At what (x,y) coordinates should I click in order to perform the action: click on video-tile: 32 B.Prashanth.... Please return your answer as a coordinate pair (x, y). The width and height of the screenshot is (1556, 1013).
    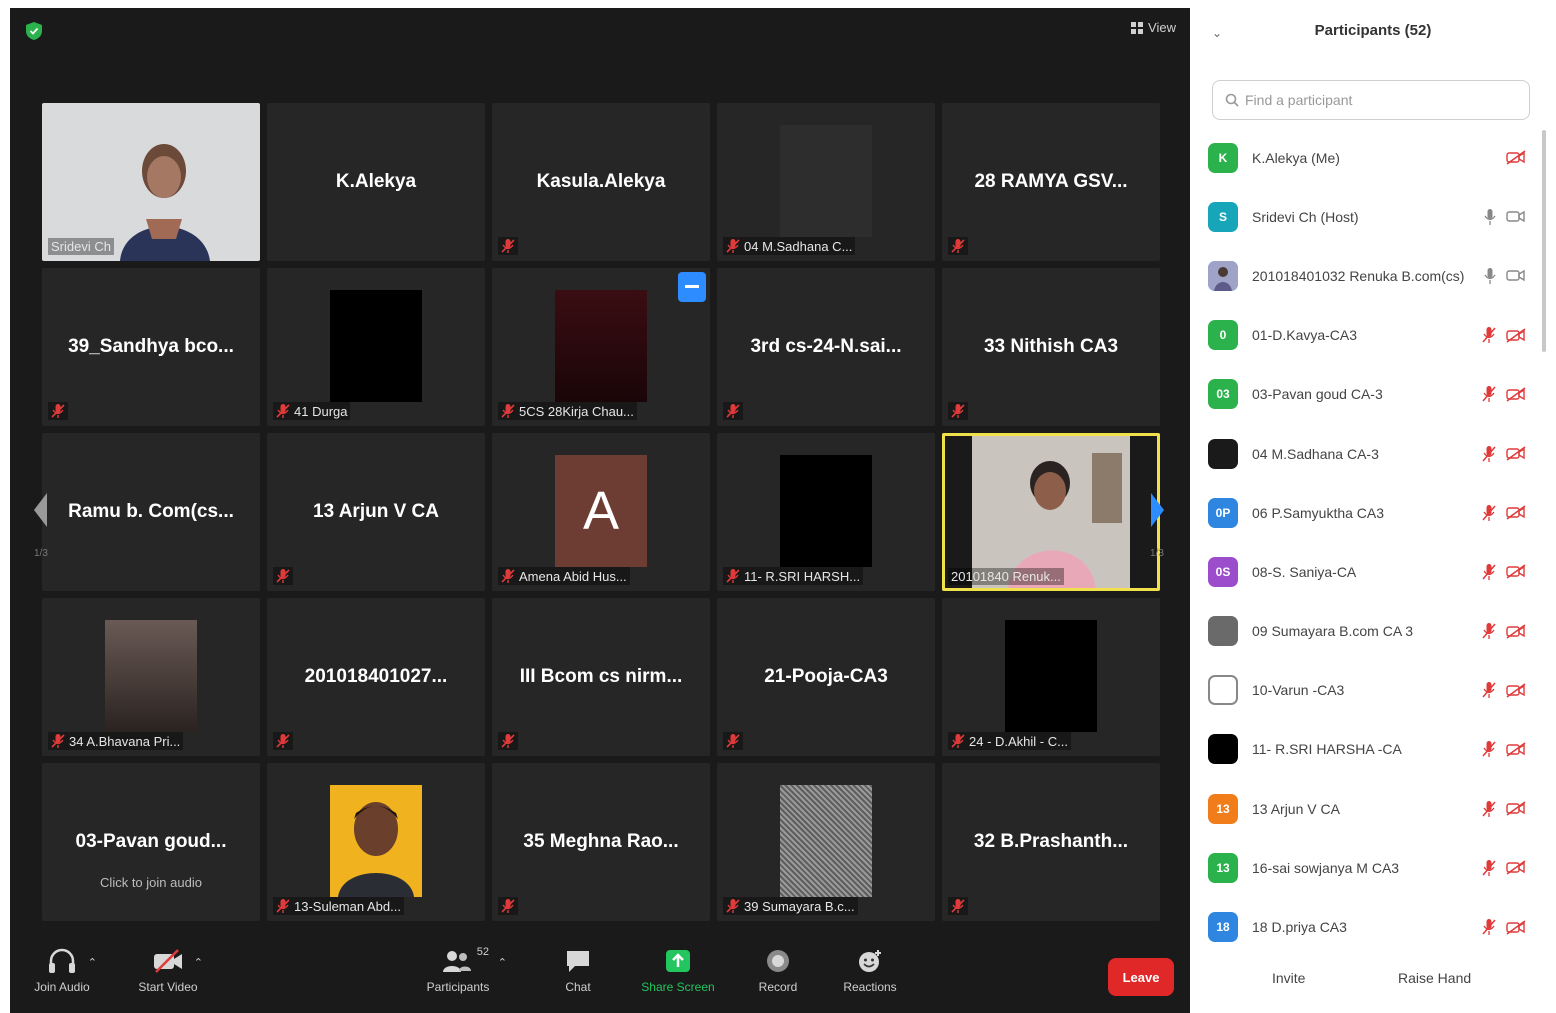
    Looking at the image, I should click on (1051, 842).